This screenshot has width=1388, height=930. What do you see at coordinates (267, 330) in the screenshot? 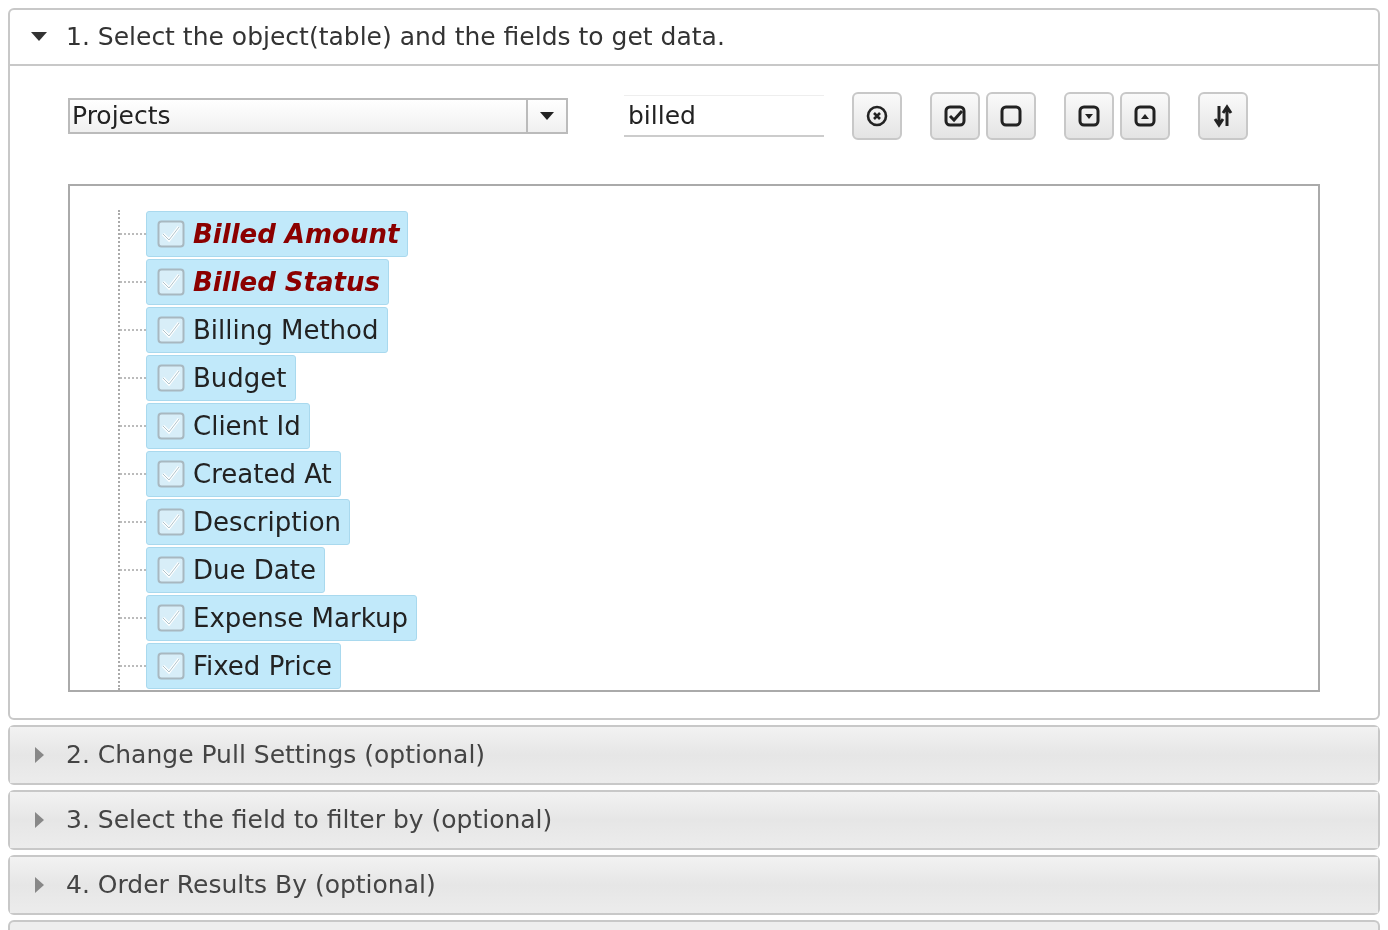
I see `field-item: Billing Method` at bounding box center [267, 330].